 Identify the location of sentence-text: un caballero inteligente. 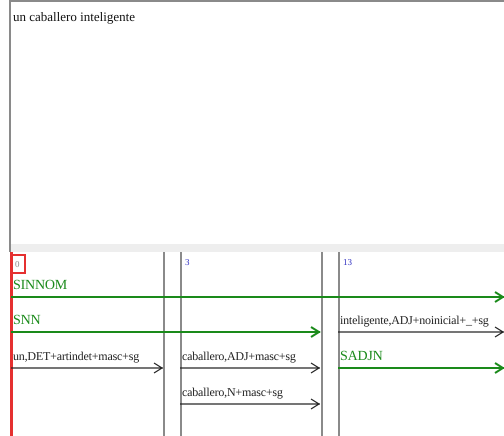
(74, 16).